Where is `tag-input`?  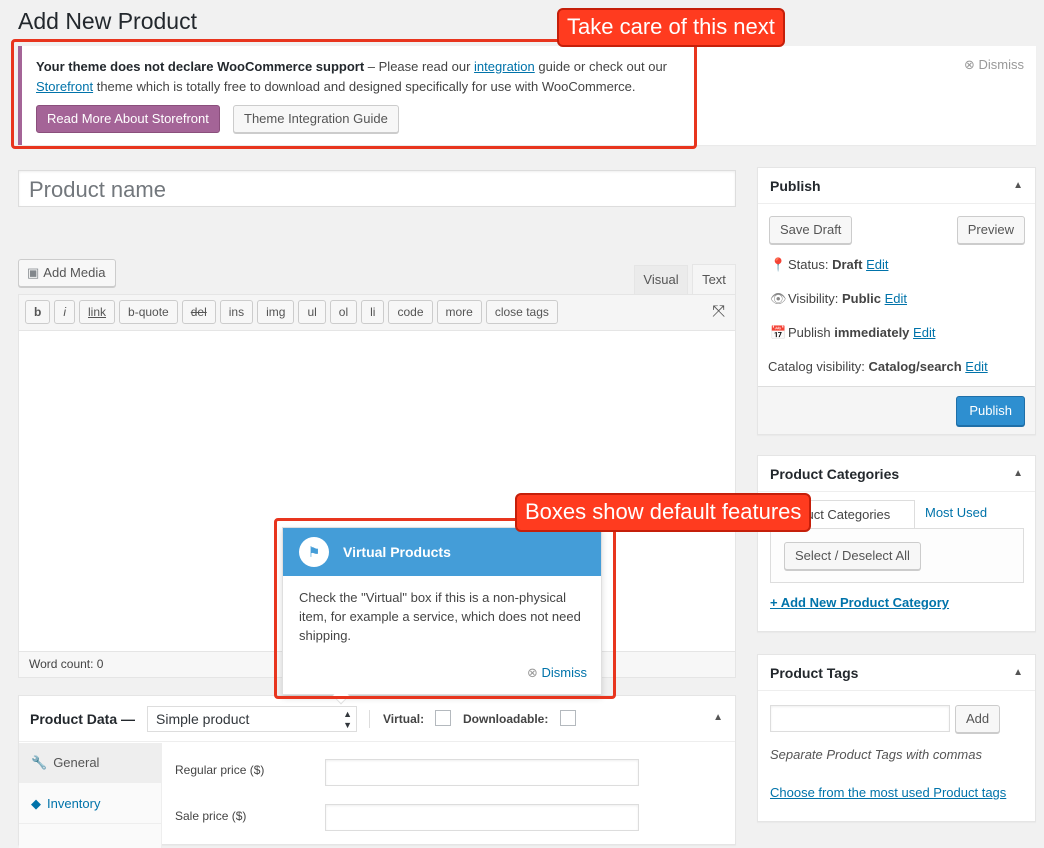
tag-input is located at coordinates (860, 718).